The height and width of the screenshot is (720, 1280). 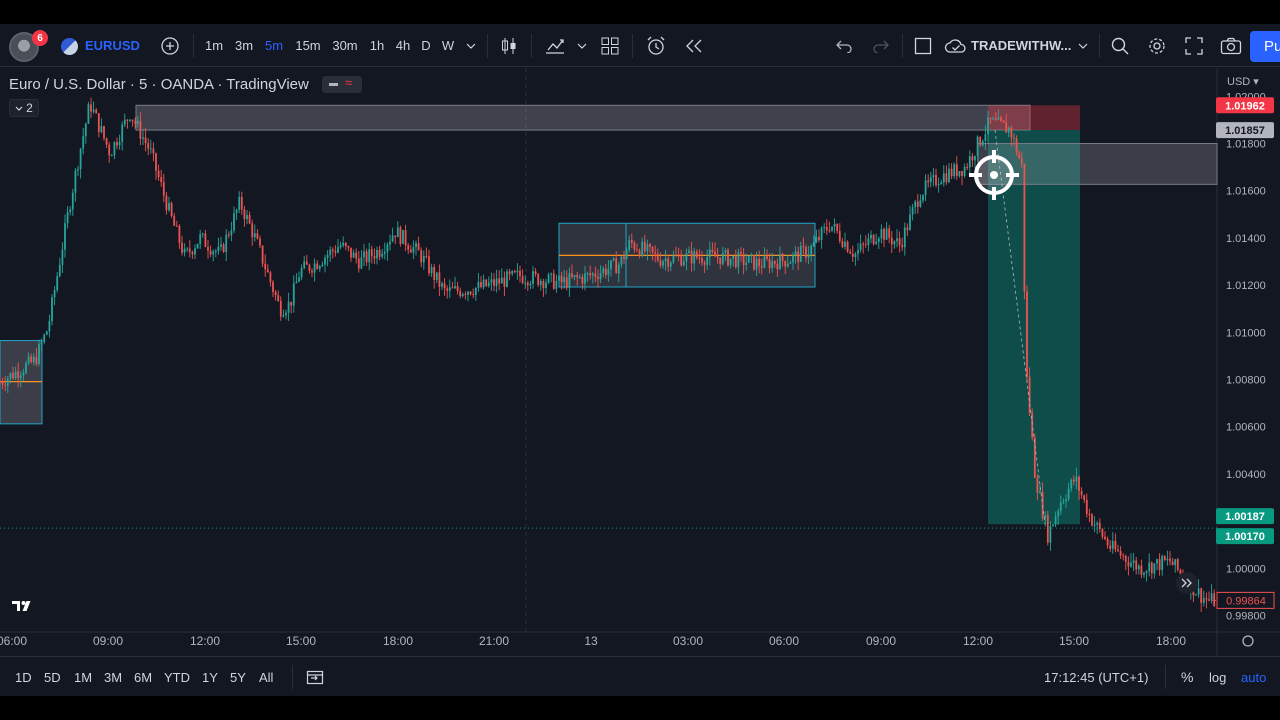 What do you see at coordinates (377, 45) in the screenshot?
I see `timeframe-1h: 1h` at bounding box center [377, 45].